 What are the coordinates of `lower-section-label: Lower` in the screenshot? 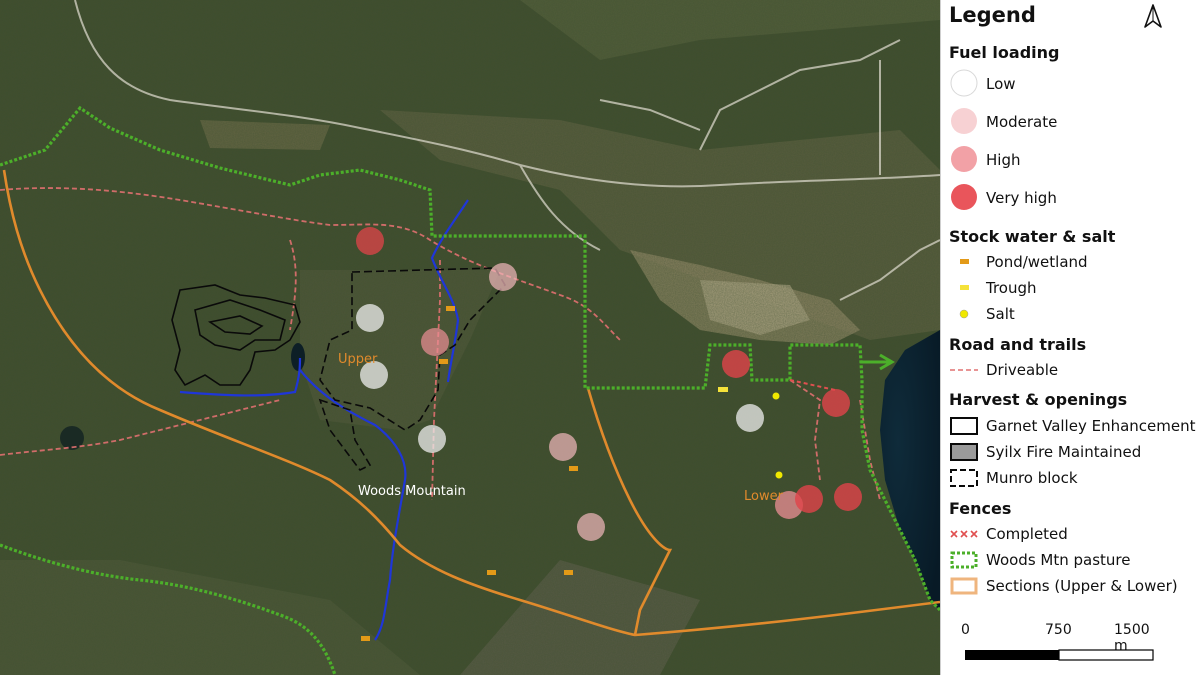 It's located at (763, 496).